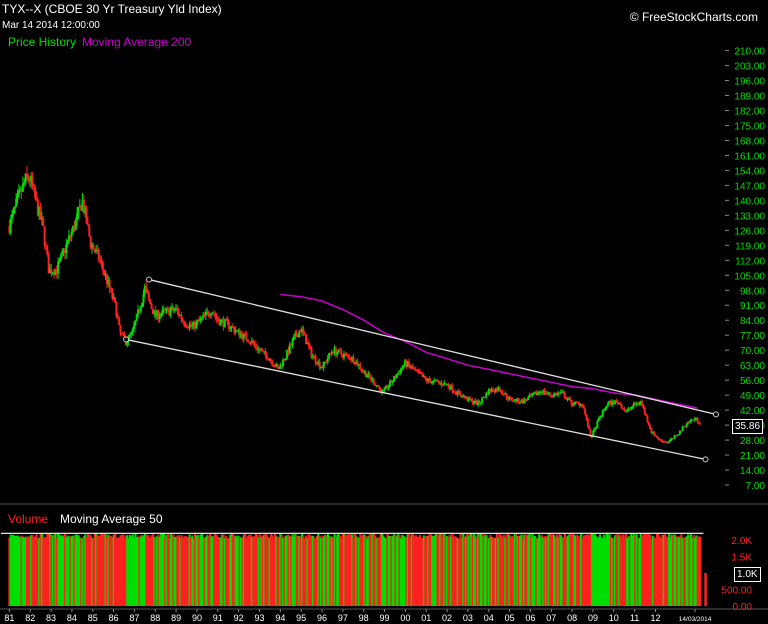  Describe the element at coordinates (572, 618) in the screenshot. I see `x-tick-label: 08` at that location.